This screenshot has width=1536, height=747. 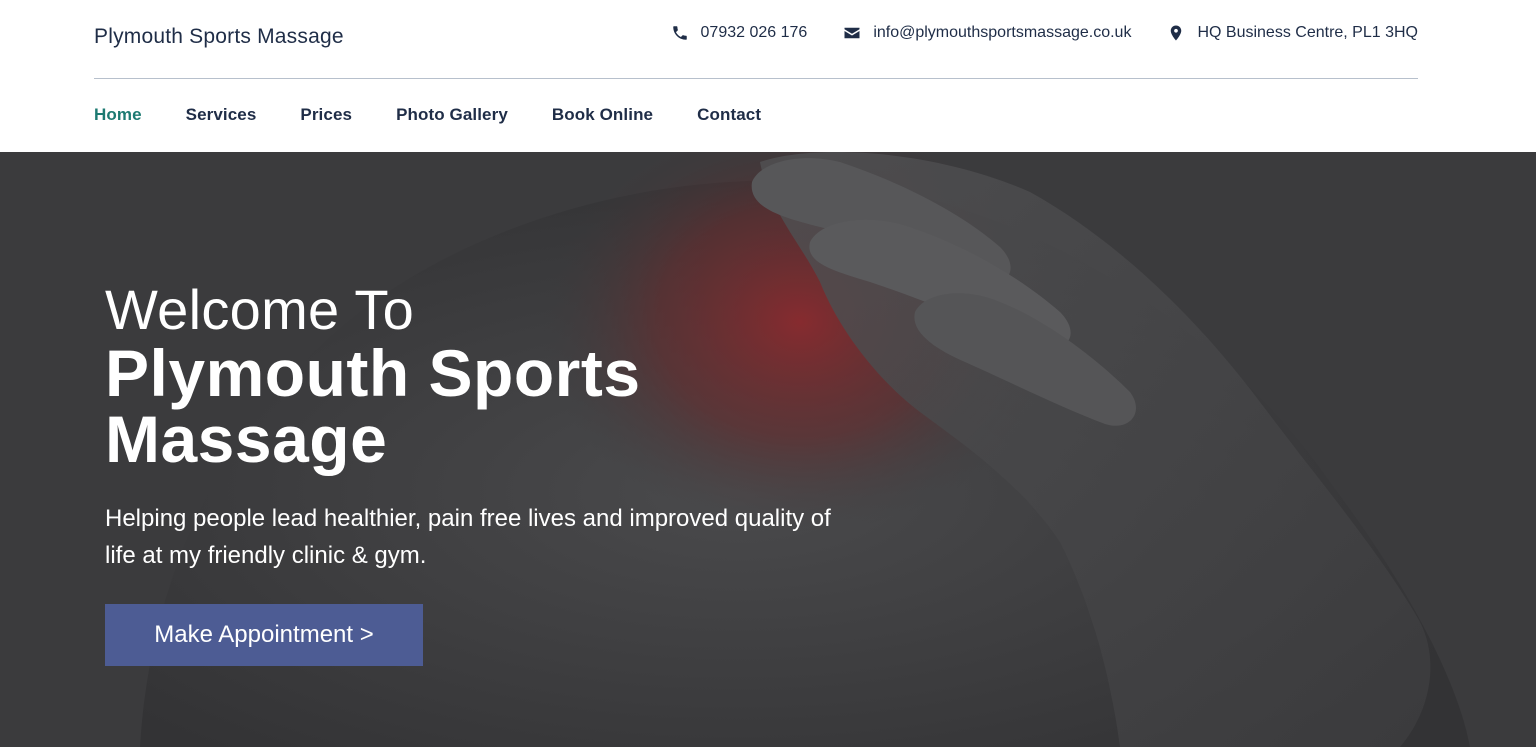 I want to click on nav-item-services: Services, so click(x=221, y=115).